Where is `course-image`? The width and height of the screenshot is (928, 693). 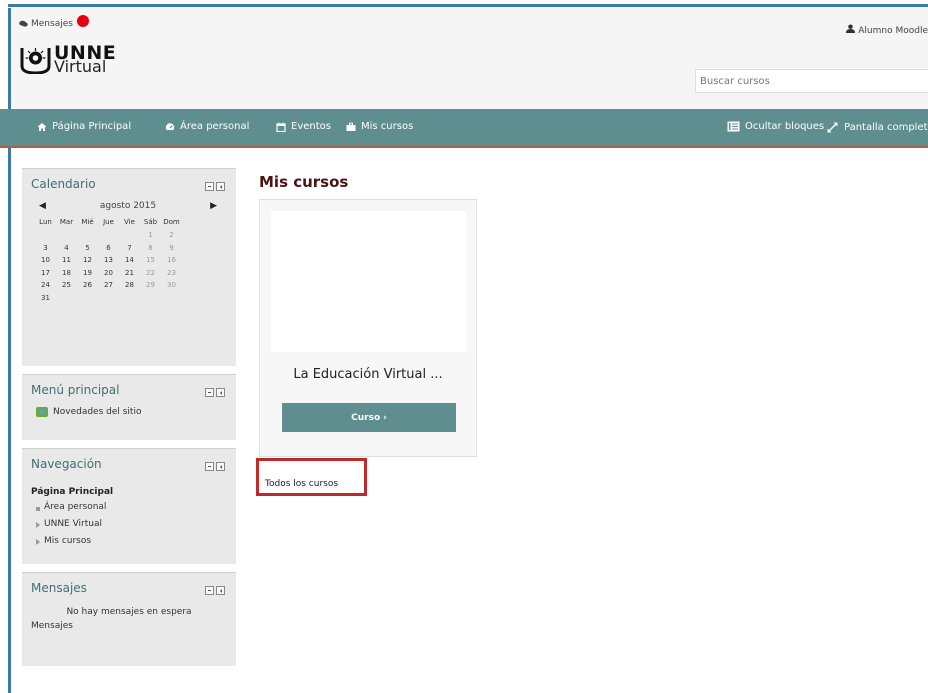
course-image is located at coordinates (368, 281).